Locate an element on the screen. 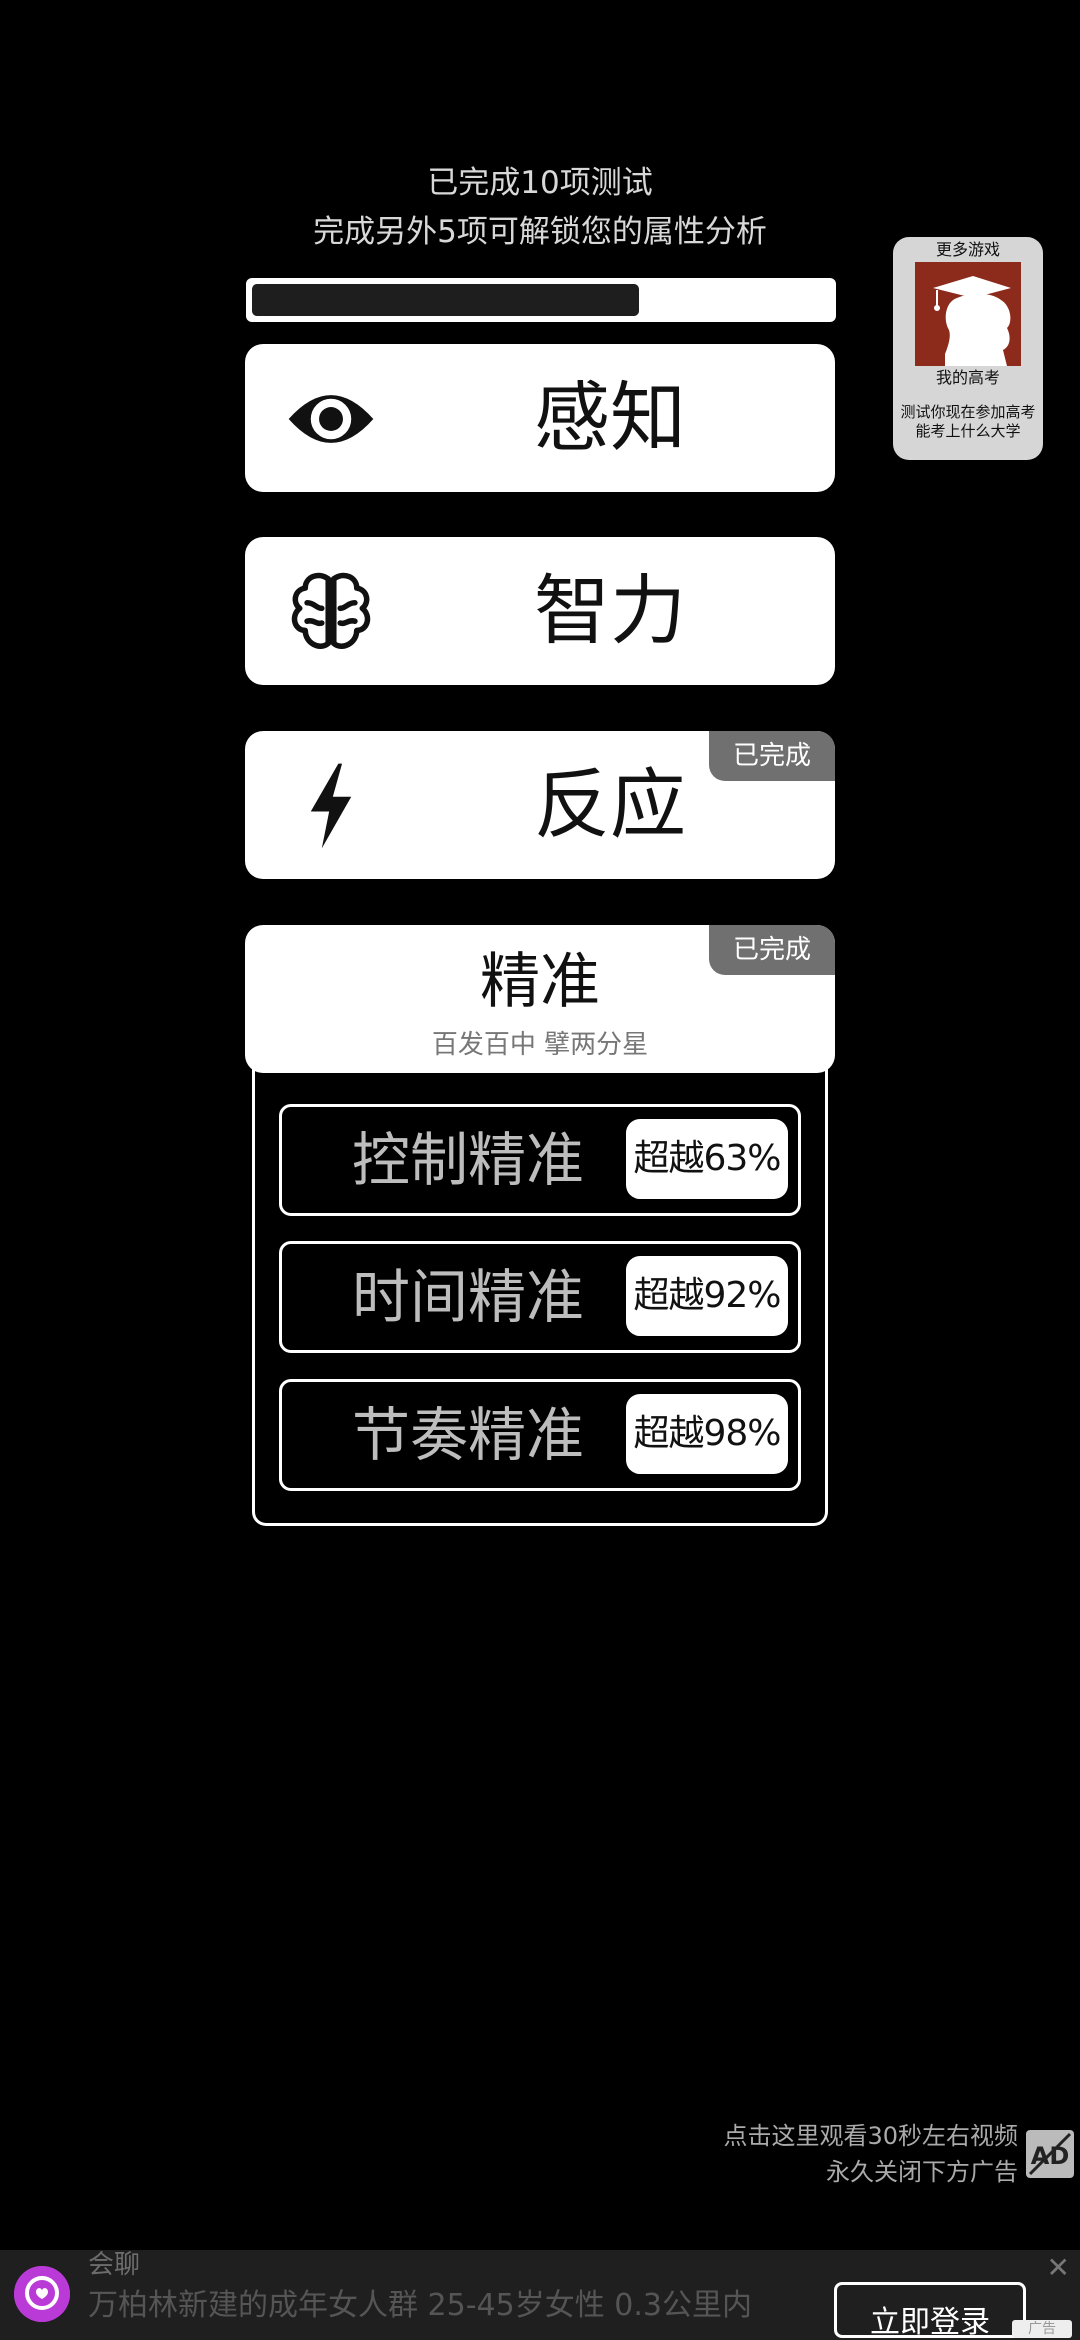 The height and width of the screenshot is (2340, 1080). category-card-precision: 精准 百发百中 擘两分星 已完成 is located at coordinates (540, 999).